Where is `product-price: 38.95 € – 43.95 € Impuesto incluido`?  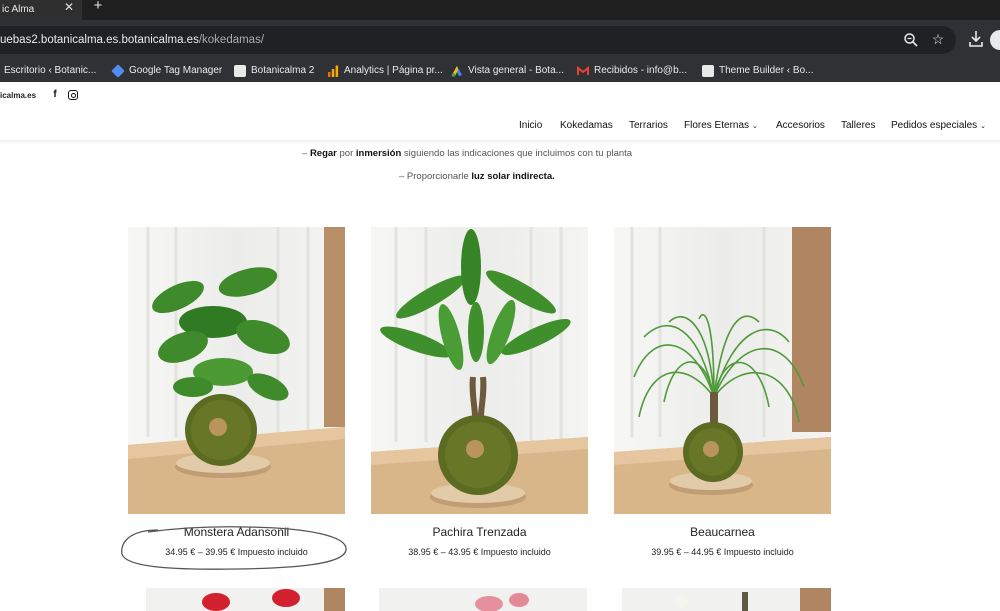
product-price: 38.95 € – 43.95 € Impuesto incluido is located at coordinates (479, 552).